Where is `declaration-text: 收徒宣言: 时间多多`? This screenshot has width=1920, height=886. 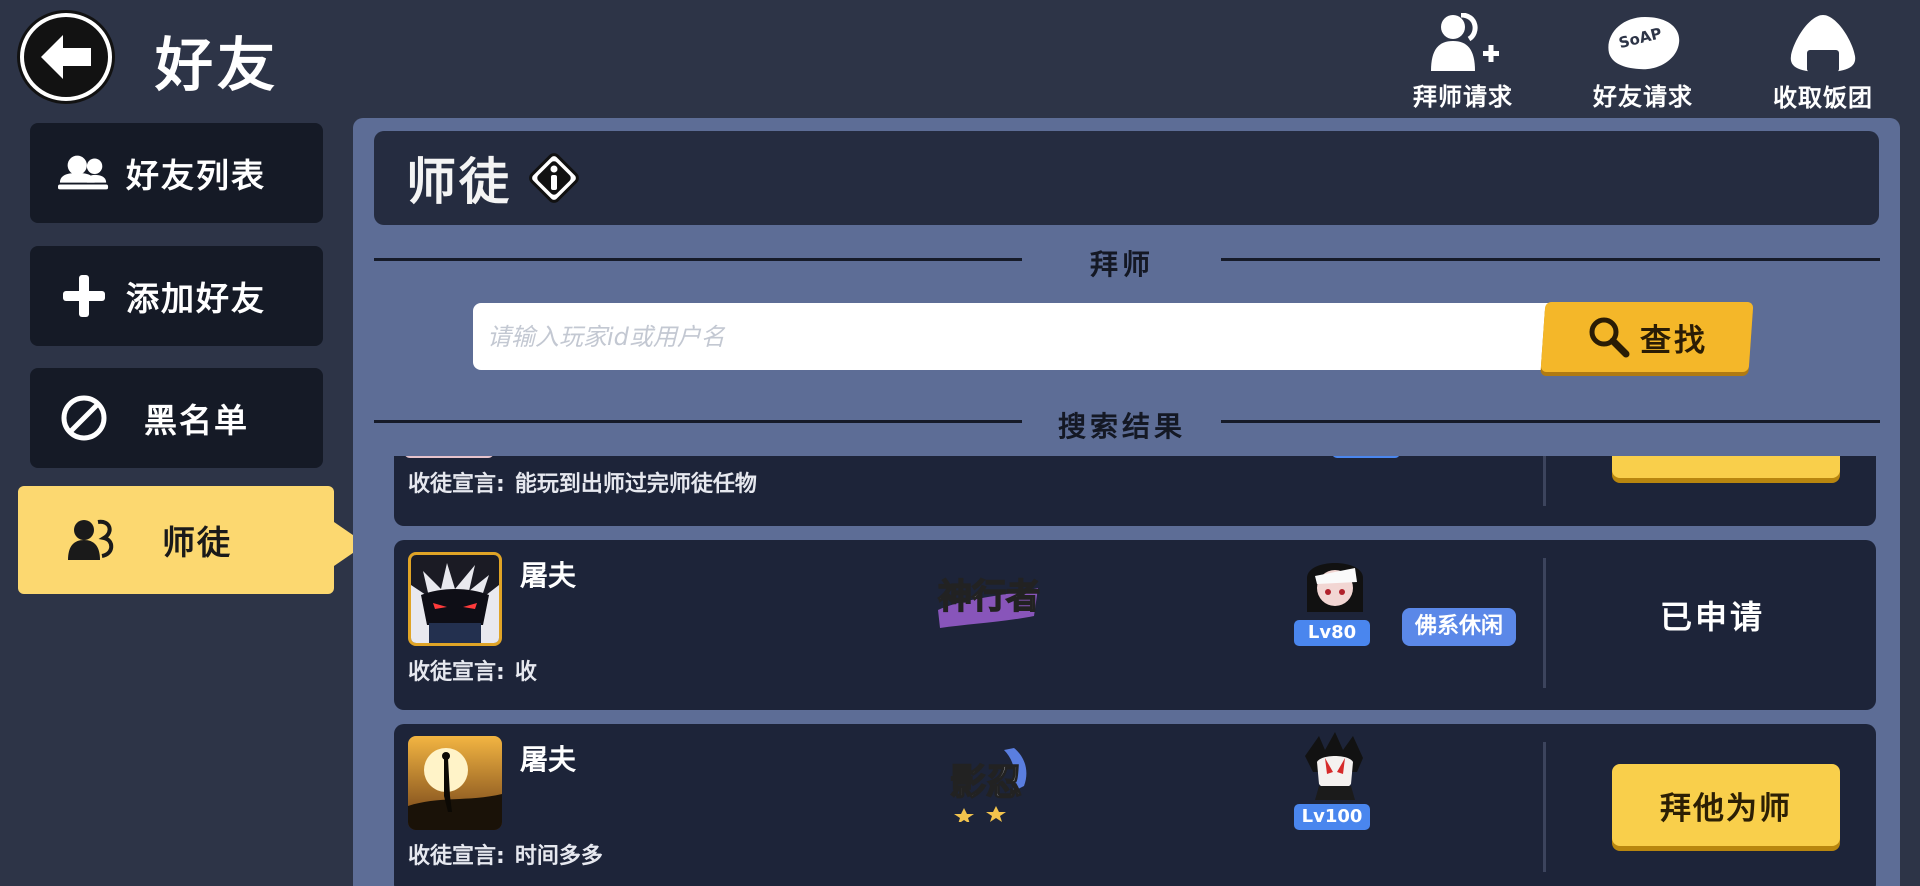
declaration-text: 收徒宣言: 时间多多 is located at coordinates (505, 856).